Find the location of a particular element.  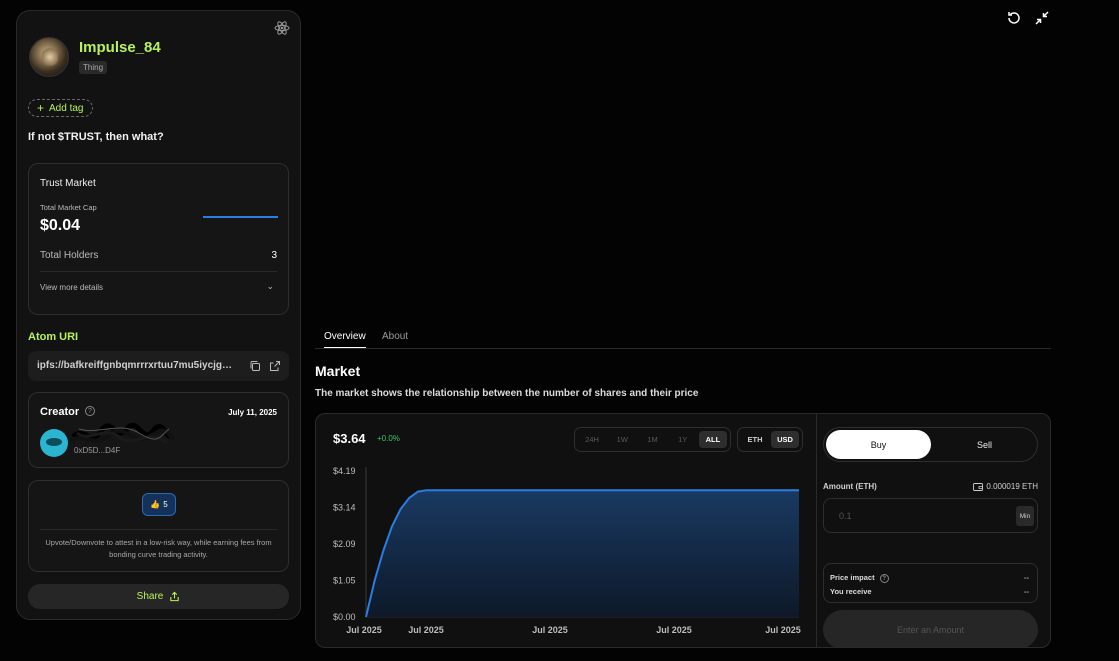

y-tick-label: $1.05 is located at coordinates (344, 580).